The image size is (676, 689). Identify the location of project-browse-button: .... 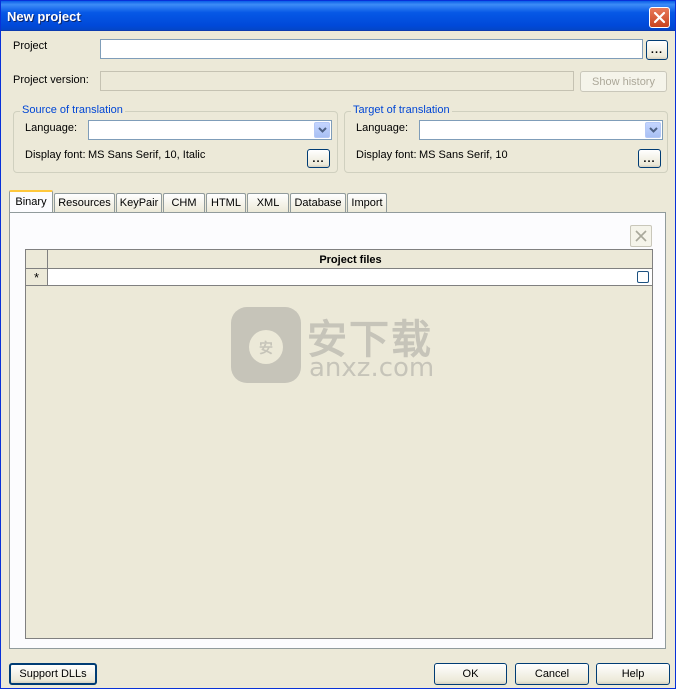
(657, 50).